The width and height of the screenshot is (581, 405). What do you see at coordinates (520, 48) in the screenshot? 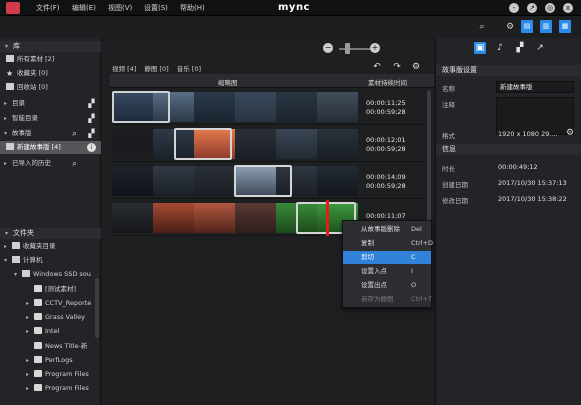
I see `media-tab-icon: ▞` at bounding box center [520, 48].